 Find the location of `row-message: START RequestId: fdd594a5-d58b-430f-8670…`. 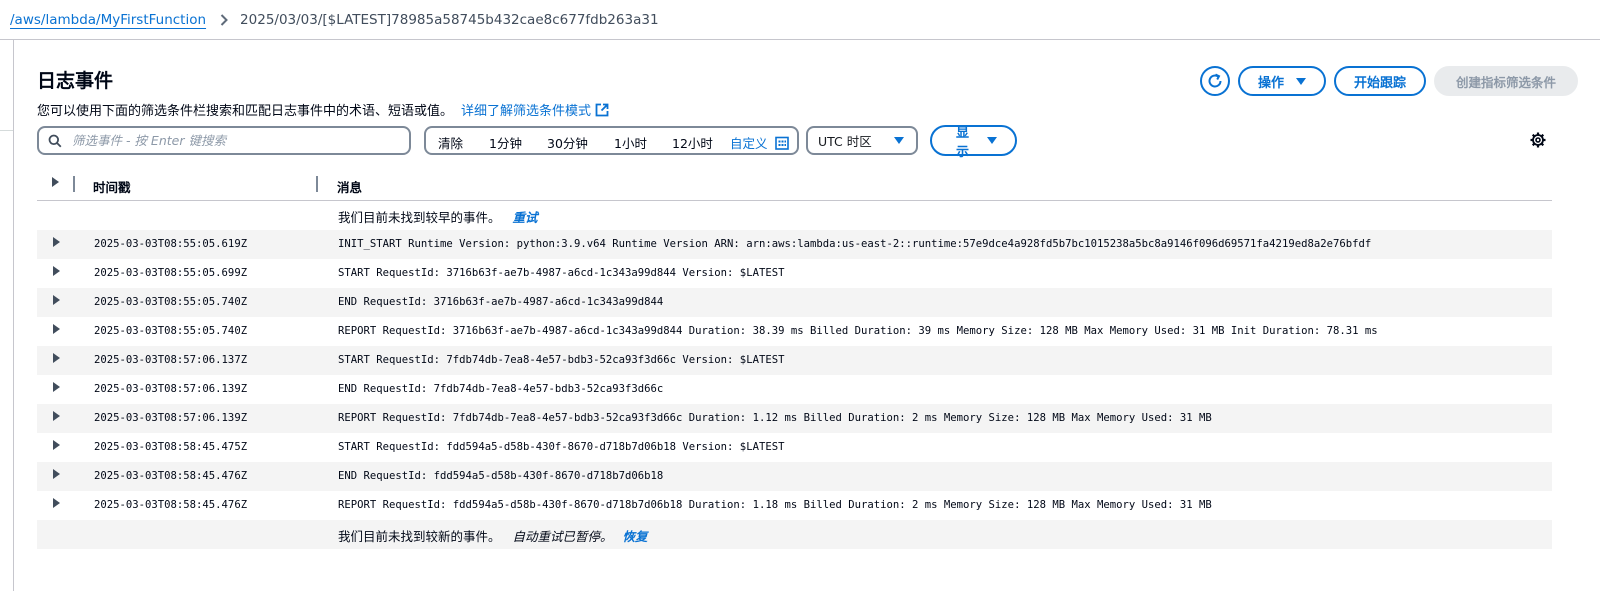

row-message: START RequestId: fdd594a5-d58b-430f-8670… is located at coordinates (561, 447).